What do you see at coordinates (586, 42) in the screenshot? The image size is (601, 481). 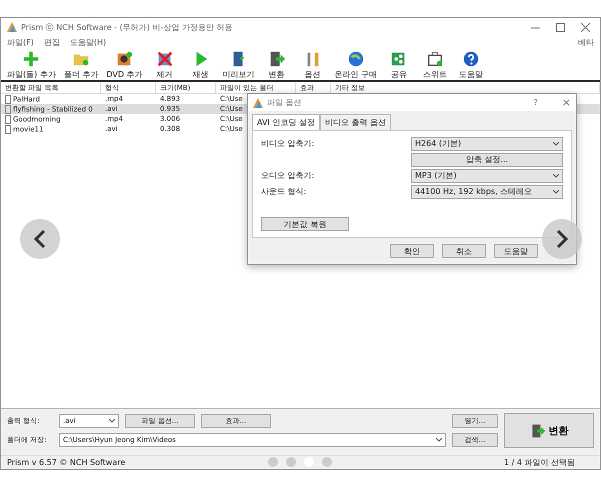 I see `beta-label: 베타` at bounding box center [586, 42].